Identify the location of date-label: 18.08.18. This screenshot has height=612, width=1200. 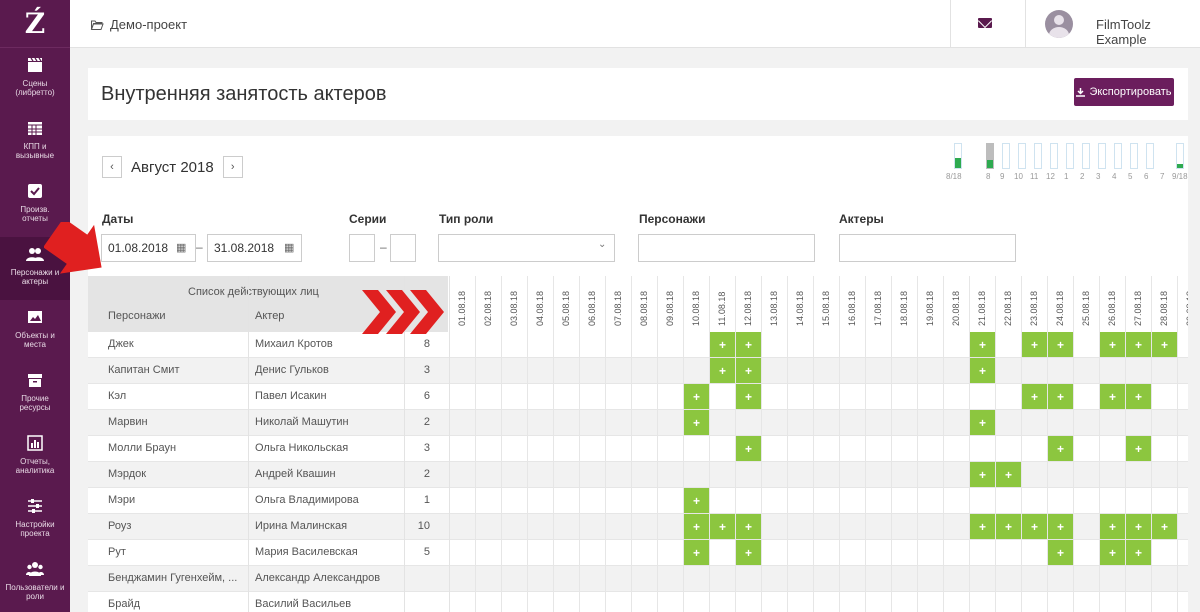
(904, 308).